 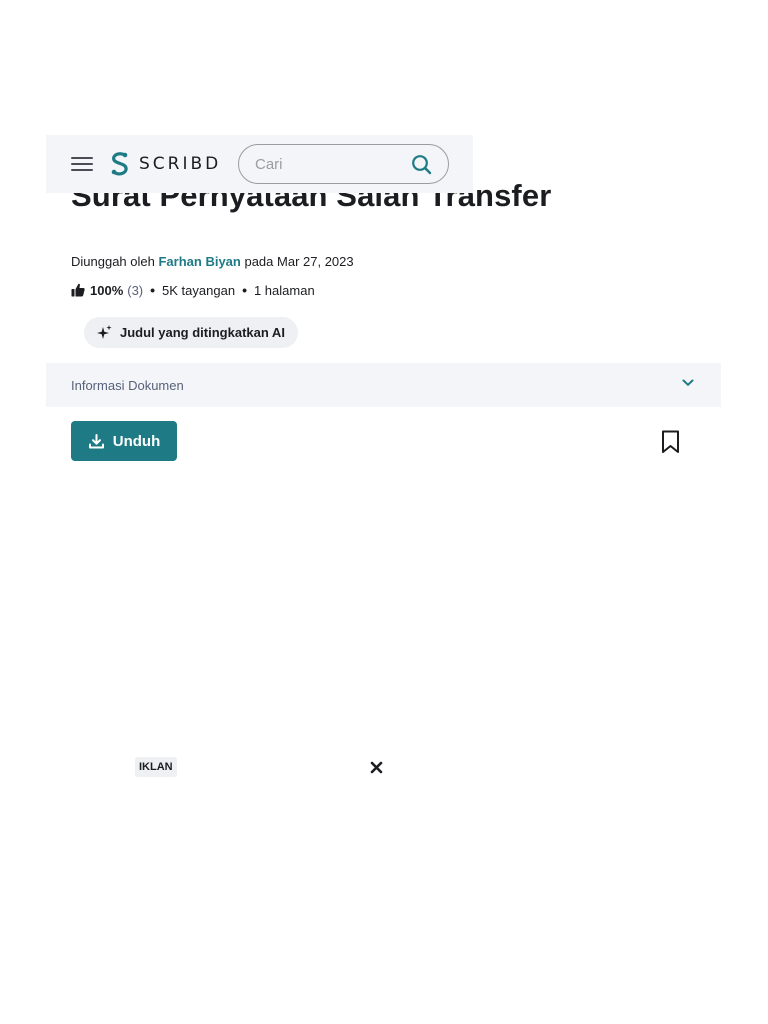 I want to click on author-link: Farhan Biyan, so click(x=199, y=261).